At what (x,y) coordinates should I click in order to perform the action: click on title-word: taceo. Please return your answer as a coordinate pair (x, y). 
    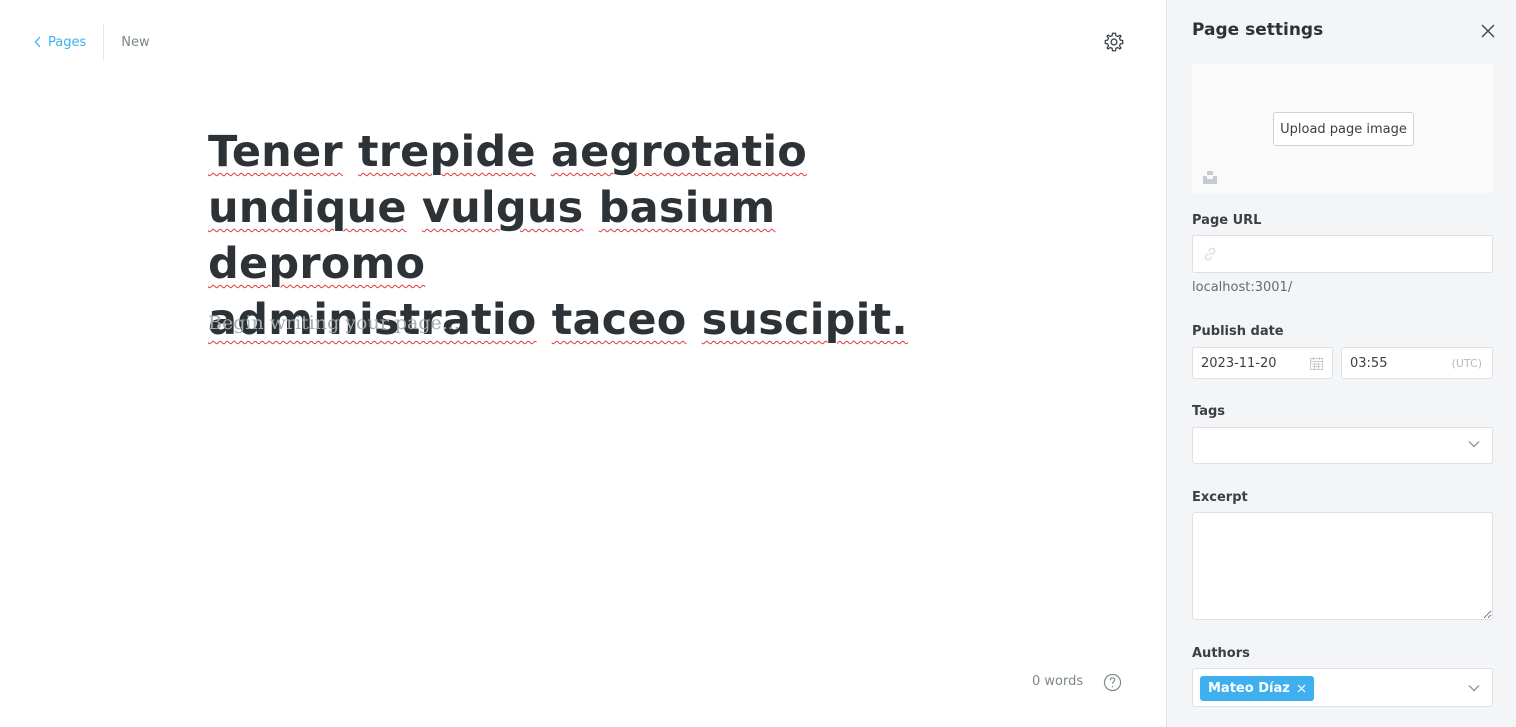
    Looking at the image, I should click on (619, 320).